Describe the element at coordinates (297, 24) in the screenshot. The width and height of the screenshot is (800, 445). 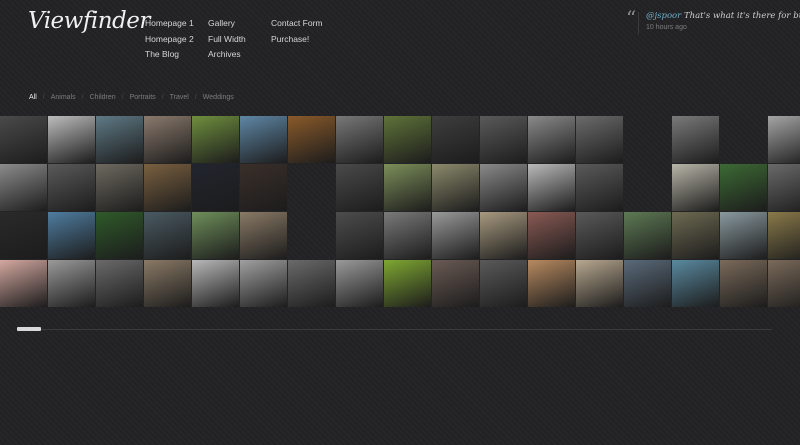
I see `nav-link-contact-form: Contact Form` at that location.